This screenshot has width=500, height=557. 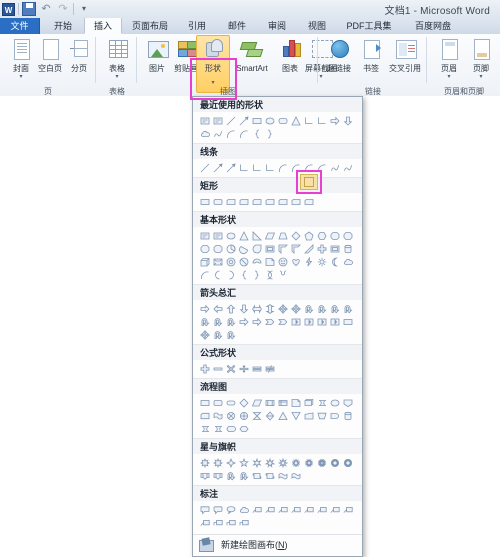 What do you see at coordinates (321, 509) in the screenshot?
I see `shape-item-line-callout-3-ab` at bounding box center [321, 509].